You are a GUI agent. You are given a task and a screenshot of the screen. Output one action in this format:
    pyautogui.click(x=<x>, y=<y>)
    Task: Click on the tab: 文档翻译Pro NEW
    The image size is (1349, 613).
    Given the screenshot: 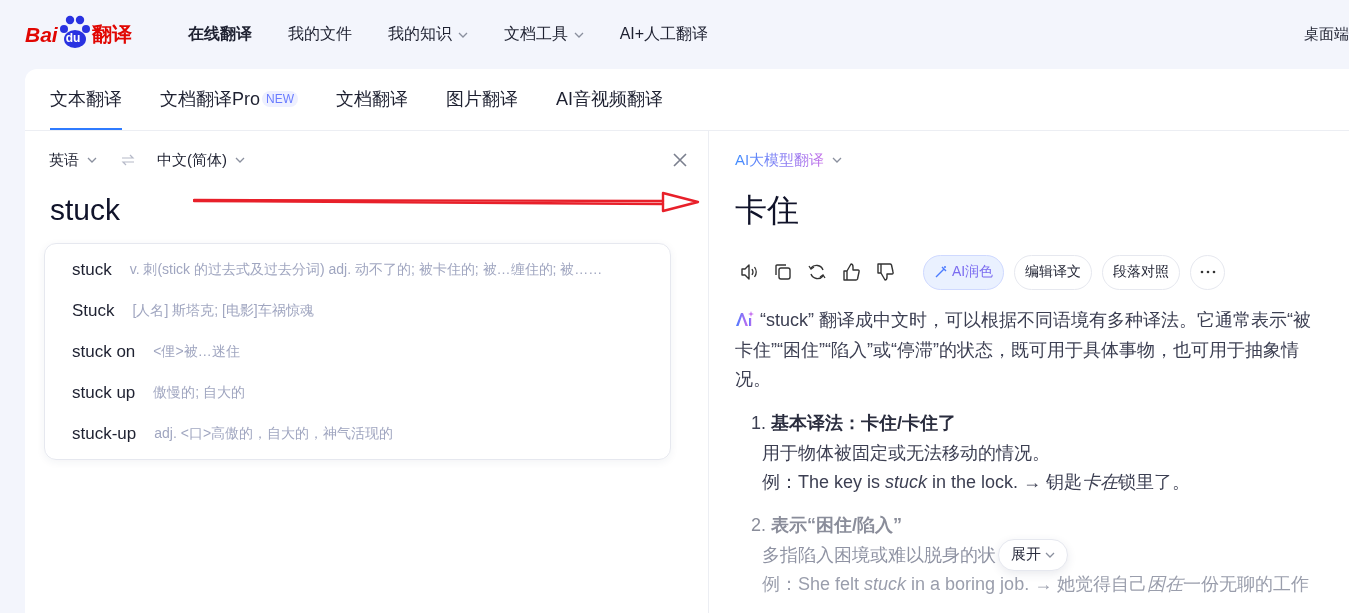 What is the action you would take?
    pyautogui.click(x=229, y=99)
    